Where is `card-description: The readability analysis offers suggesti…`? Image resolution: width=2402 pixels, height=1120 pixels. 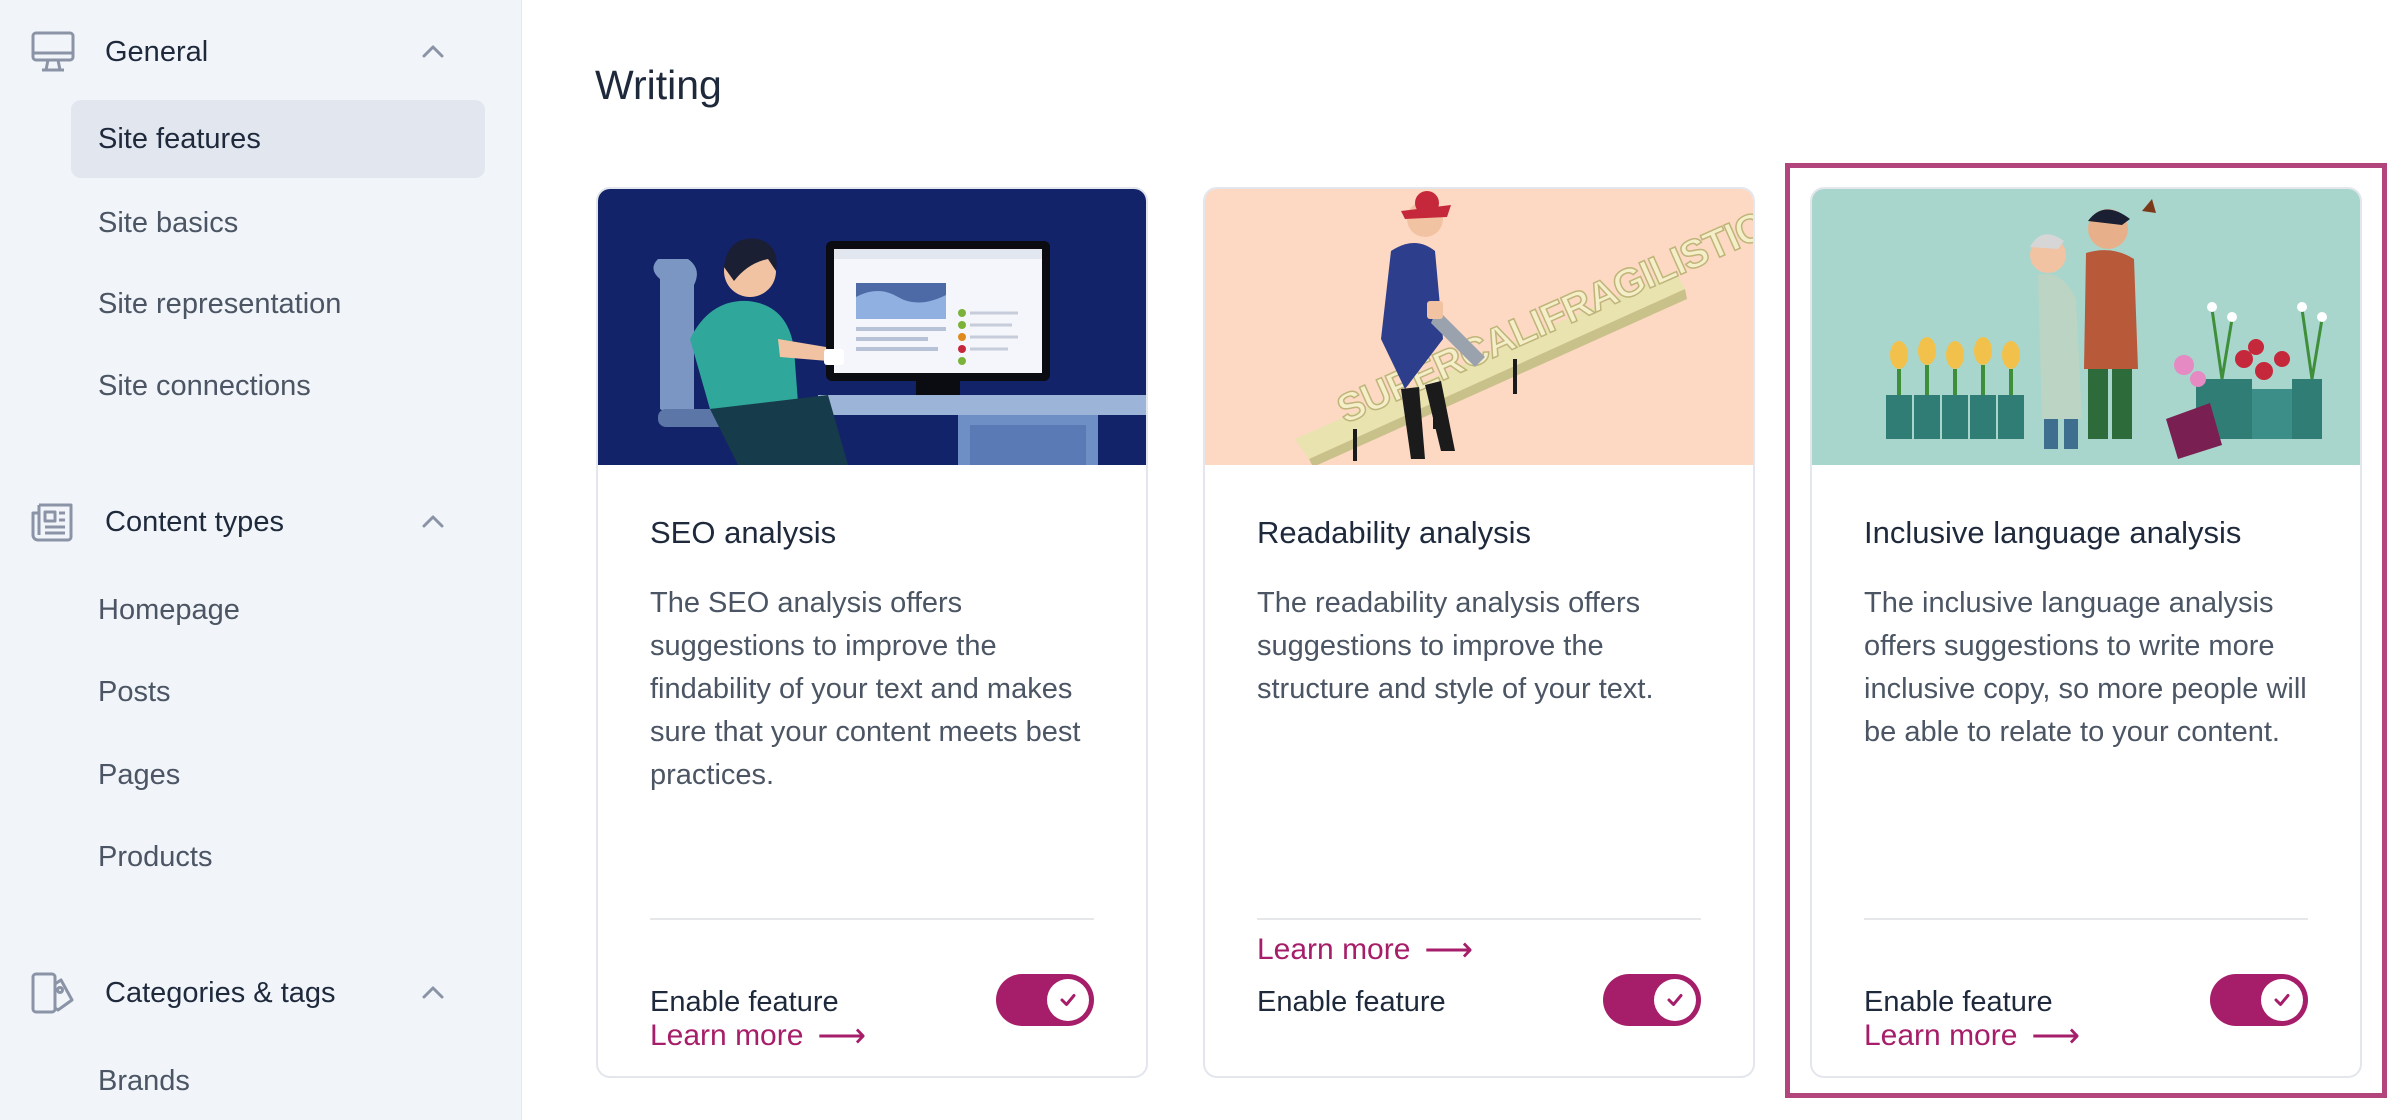 card-description: The readability analysis offers suggesti… is located at coordinates (1455, 646).